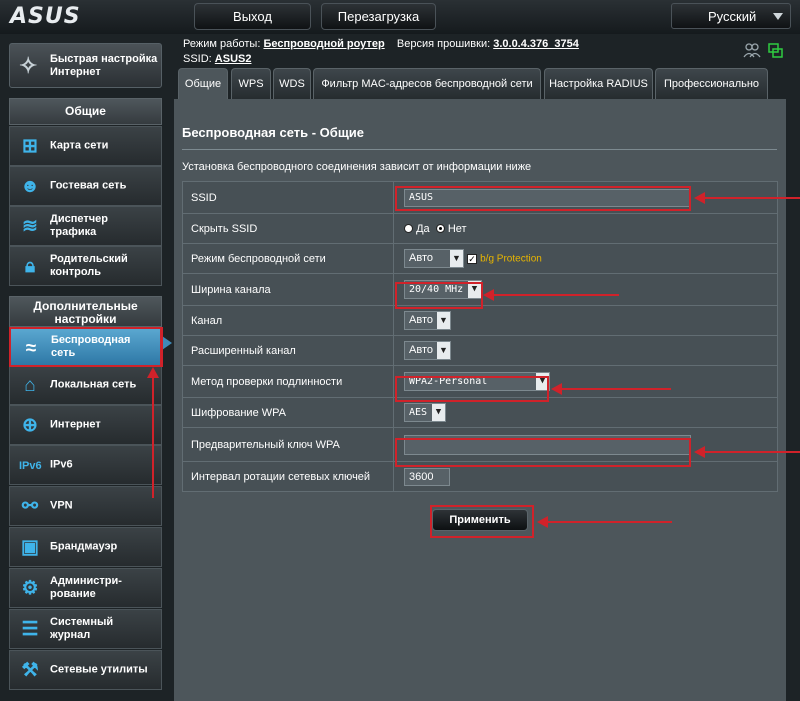 This screenshot has width=800, height=701. I want to click on row-encryption: Шифрование WPA AES ▼, so click(480, 412).